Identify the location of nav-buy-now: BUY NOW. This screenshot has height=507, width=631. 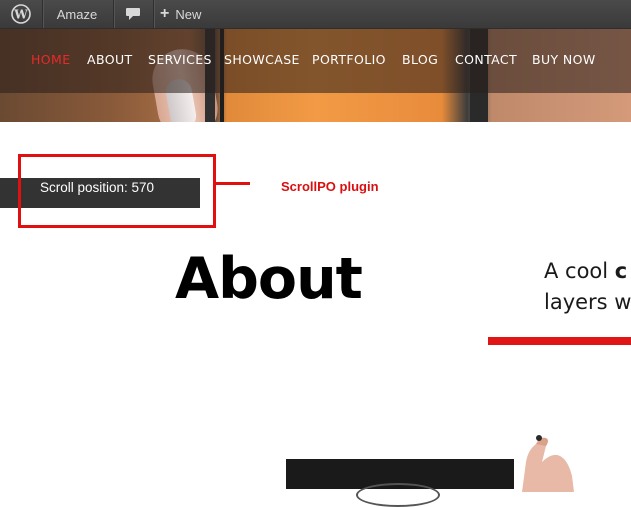
(564, 59).